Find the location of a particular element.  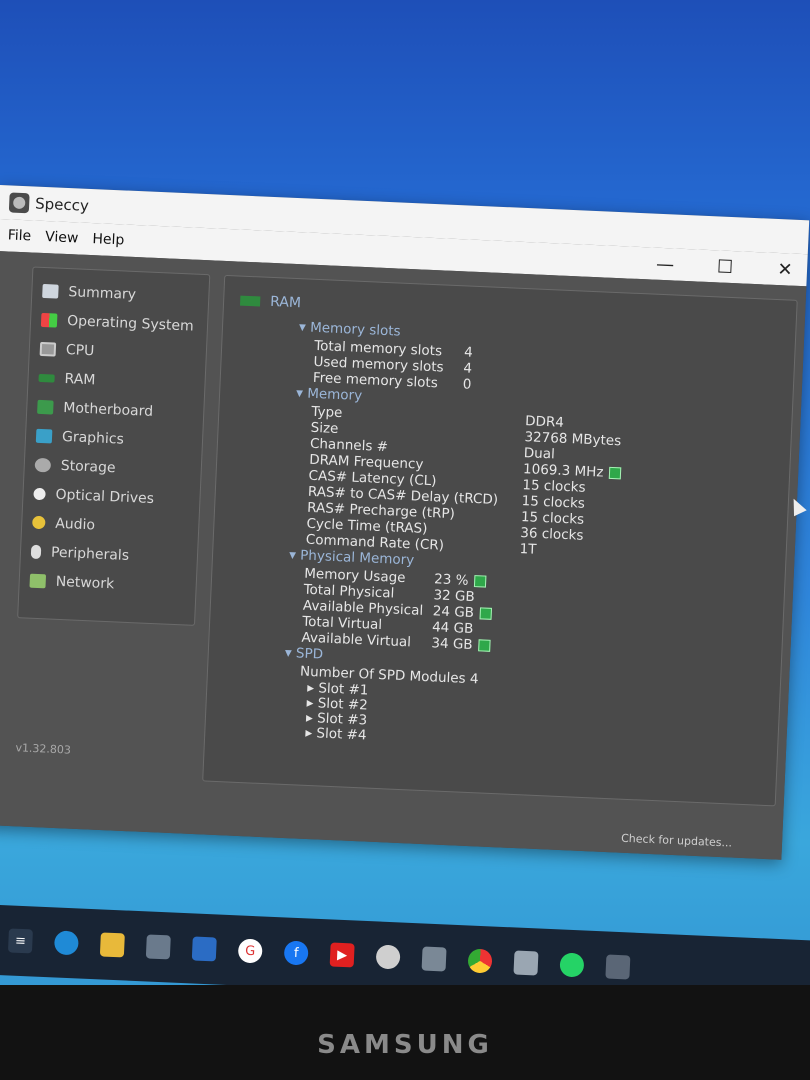

google-icon: G is located at coordinates (250, 951).